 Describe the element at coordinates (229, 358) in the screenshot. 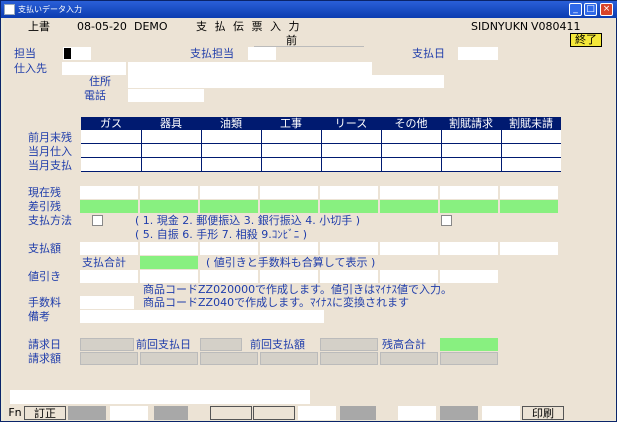

I see `seikyu-gaku-yurui` at that location.